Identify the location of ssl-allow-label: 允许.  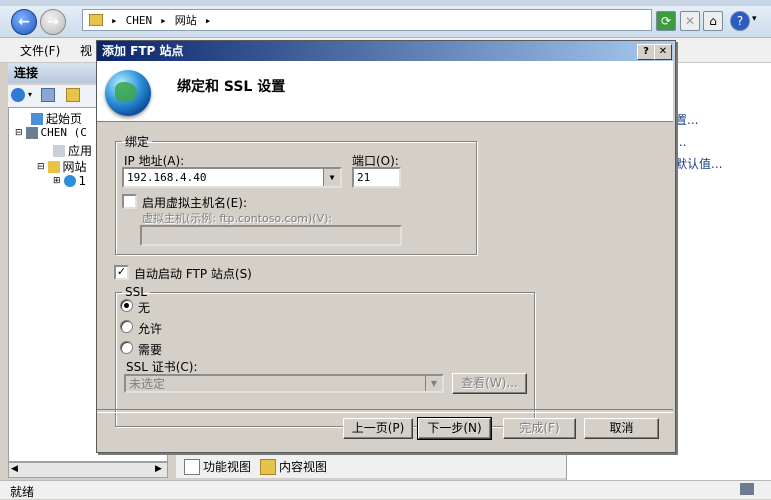
(150, 329).